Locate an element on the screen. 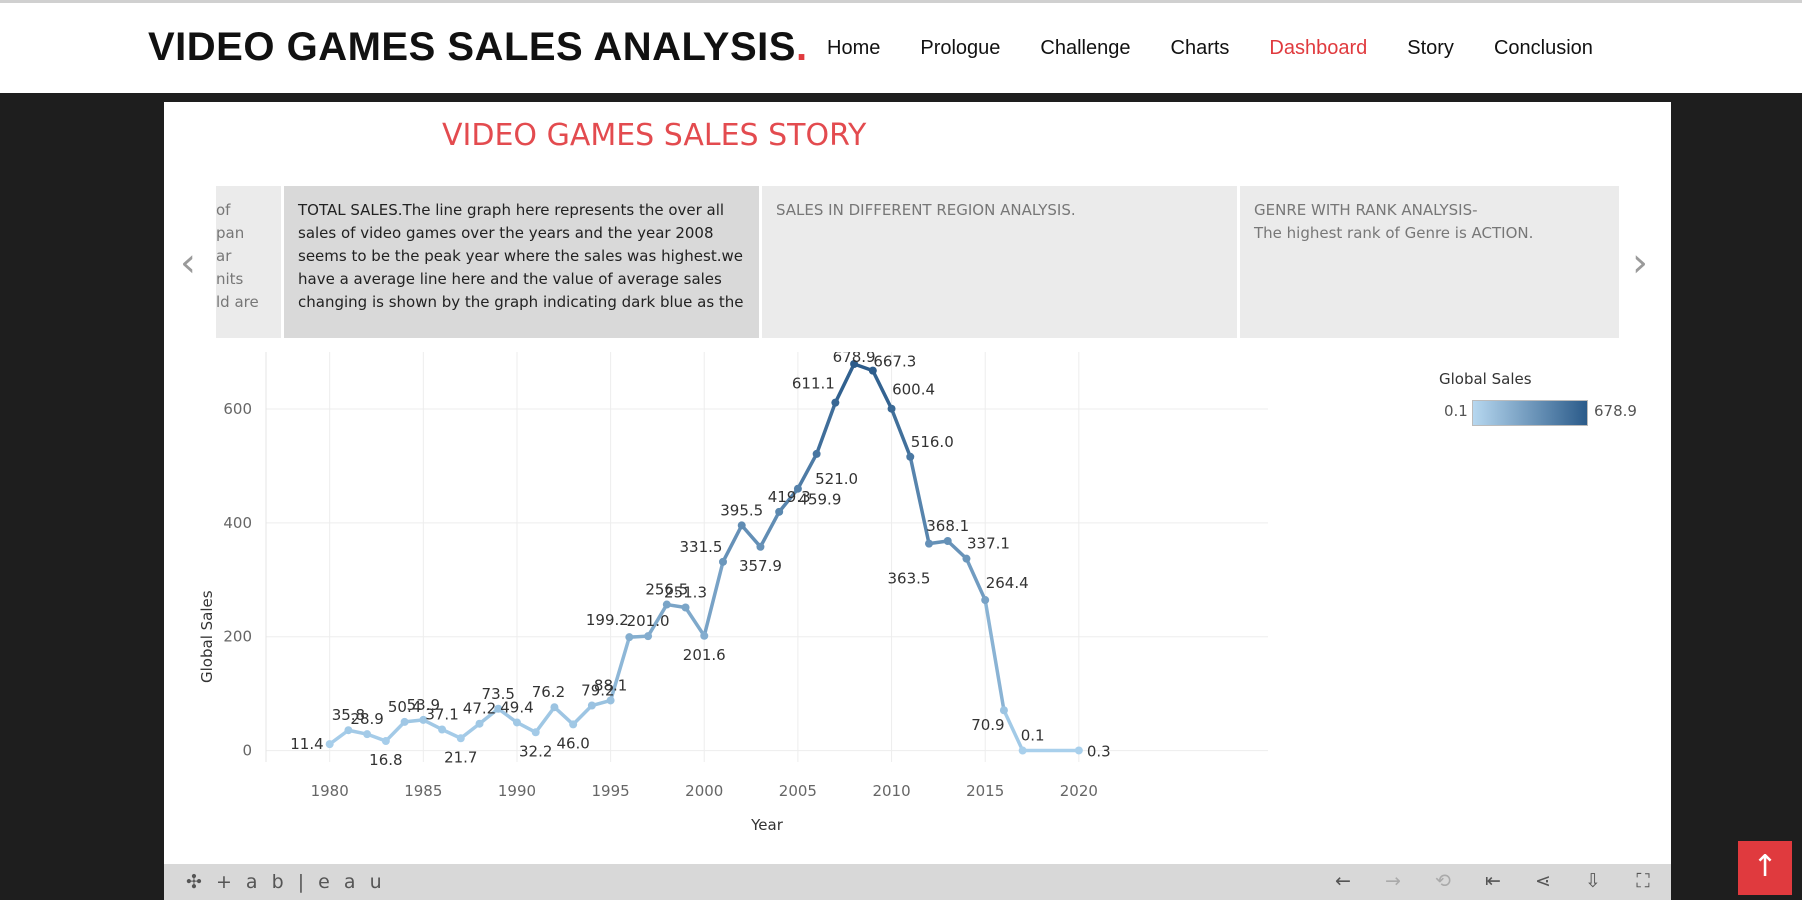 The width and height of the screenshot is (1802, 900). data-label: 600.4 is located at coordinates (913, 390).